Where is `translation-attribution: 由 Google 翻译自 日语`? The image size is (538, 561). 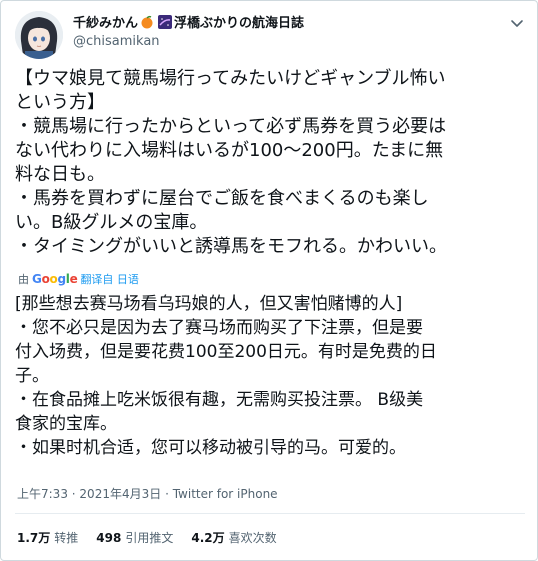
translation-attribution: 由 Google 翻译自 日语 is located at coordinates (78, 279).